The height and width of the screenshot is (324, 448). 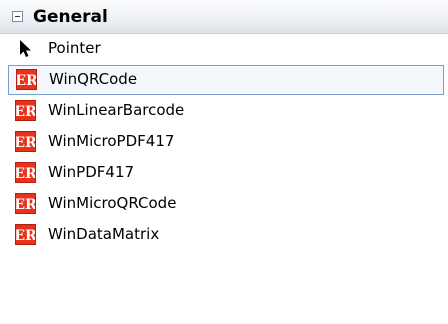 I want to click on toolbox-item-windatamatrix: ER WinDataMatrix, so click(x=224, y=235).